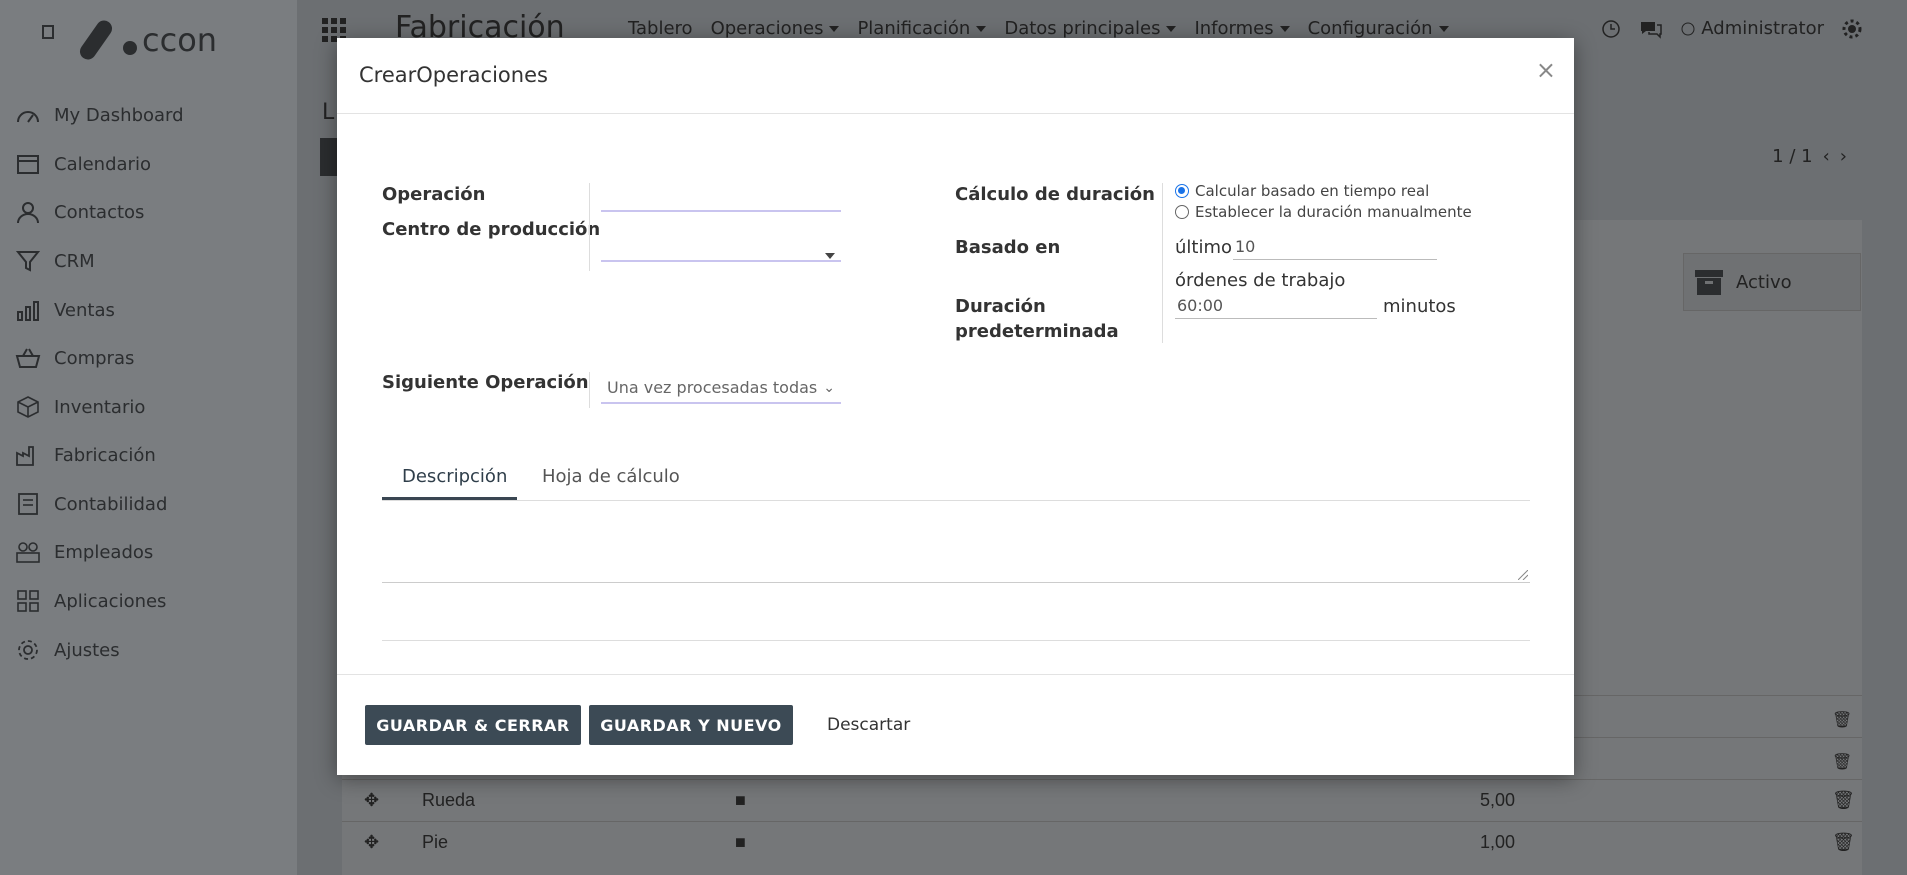 This screenshot has width=1907, height=875. Describe the element at coordinates (1008, 247) in the screenshot. I see `based-on-label: Basado en` at that location.